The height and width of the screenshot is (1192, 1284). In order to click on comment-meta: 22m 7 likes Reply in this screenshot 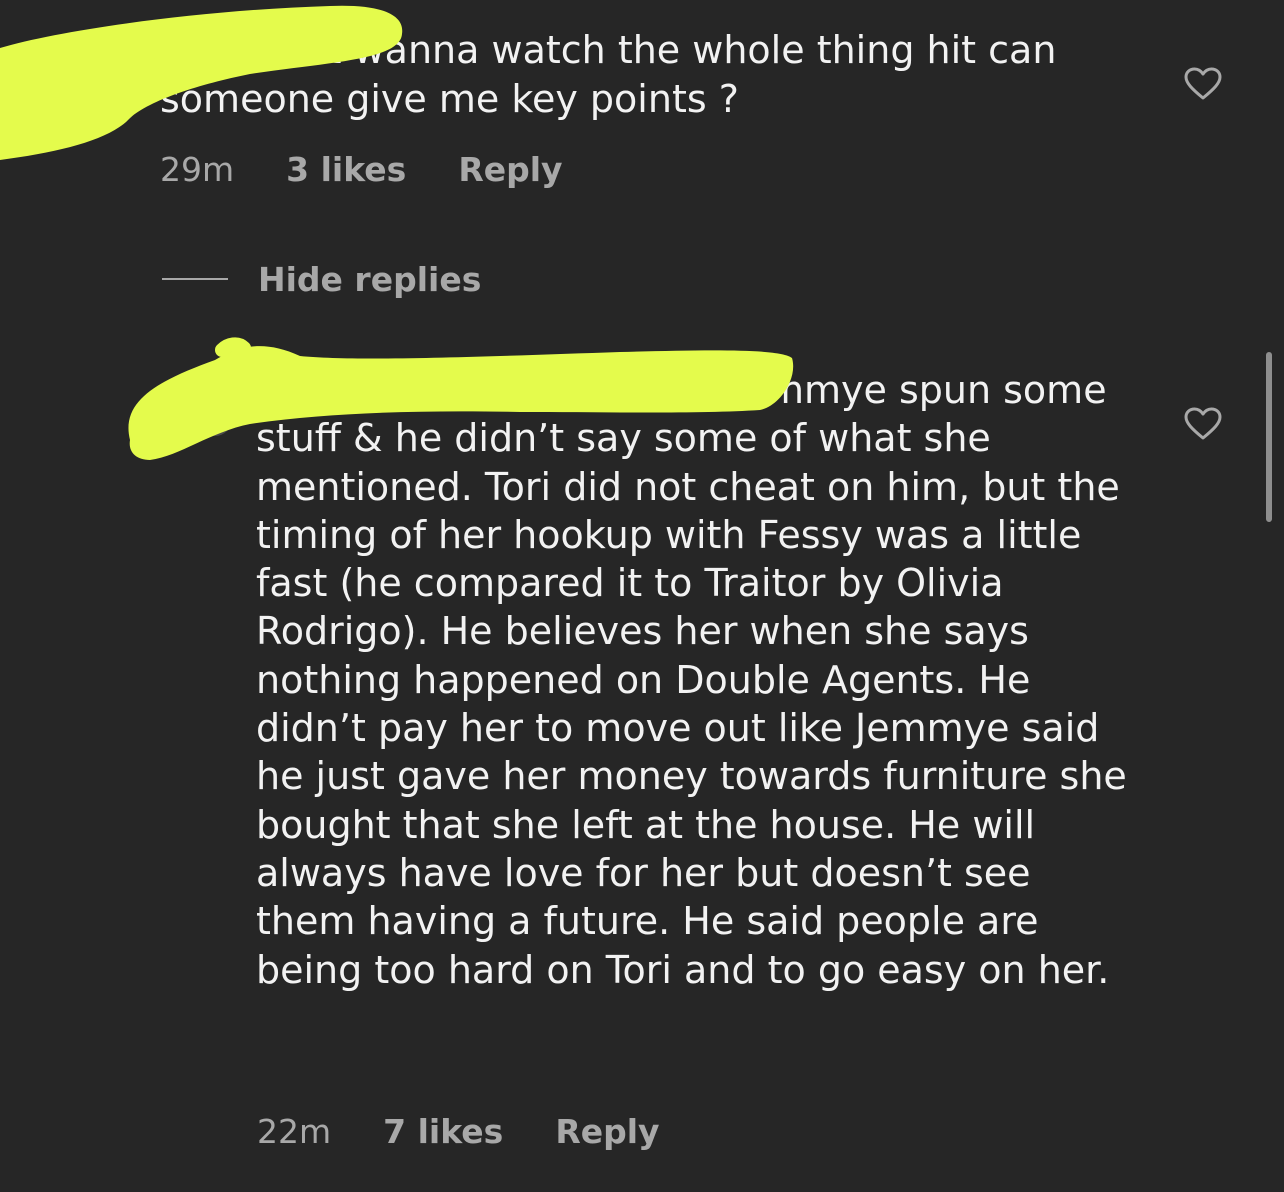, I will do `click(458, 1132)`.